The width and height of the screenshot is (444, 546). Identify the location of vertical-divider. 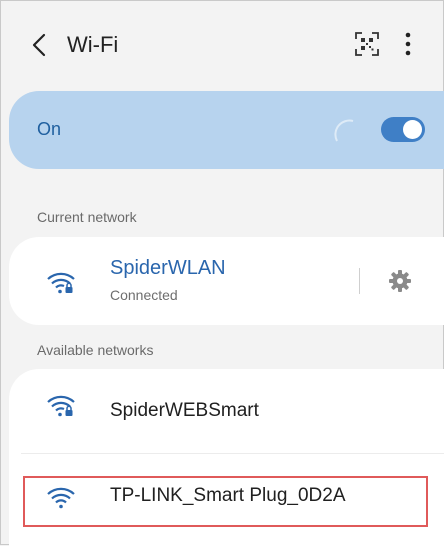
(359, 281).